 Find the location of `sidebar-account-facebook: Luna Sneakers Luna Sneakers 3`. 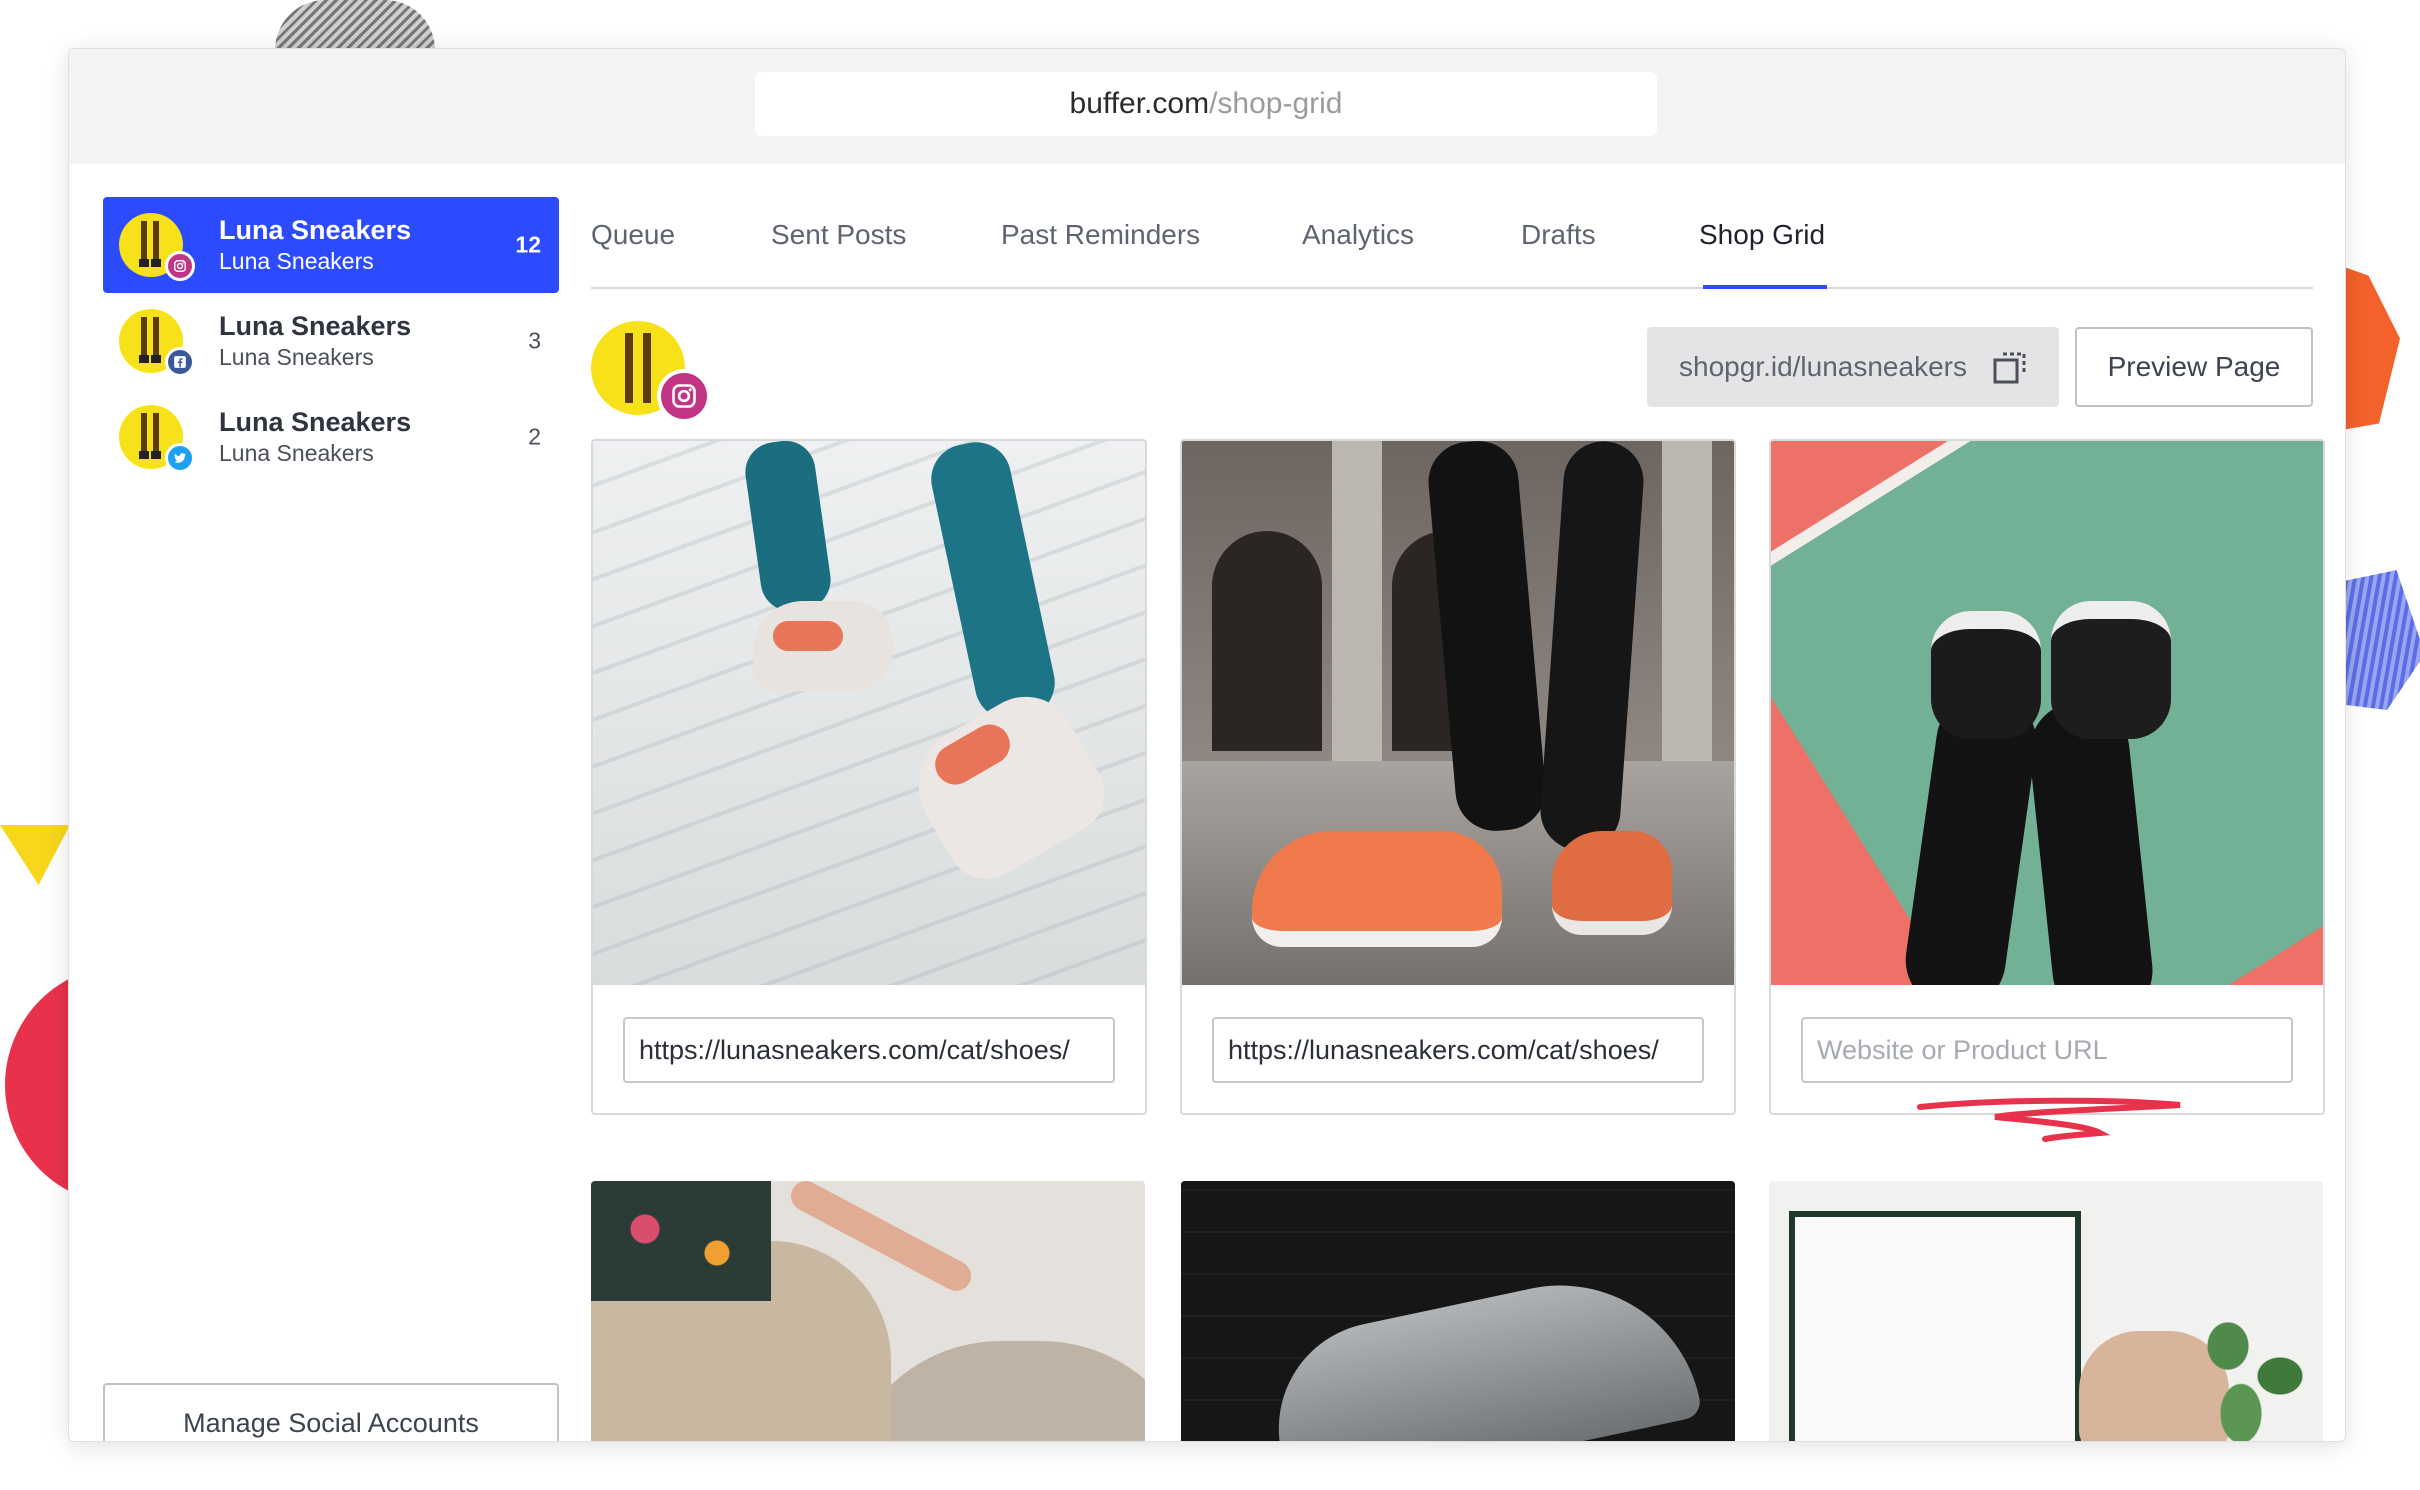

sidebar-account-facebook: Luna Sneakers Luna Sneakers 3 is located at coordinates (331, 341).